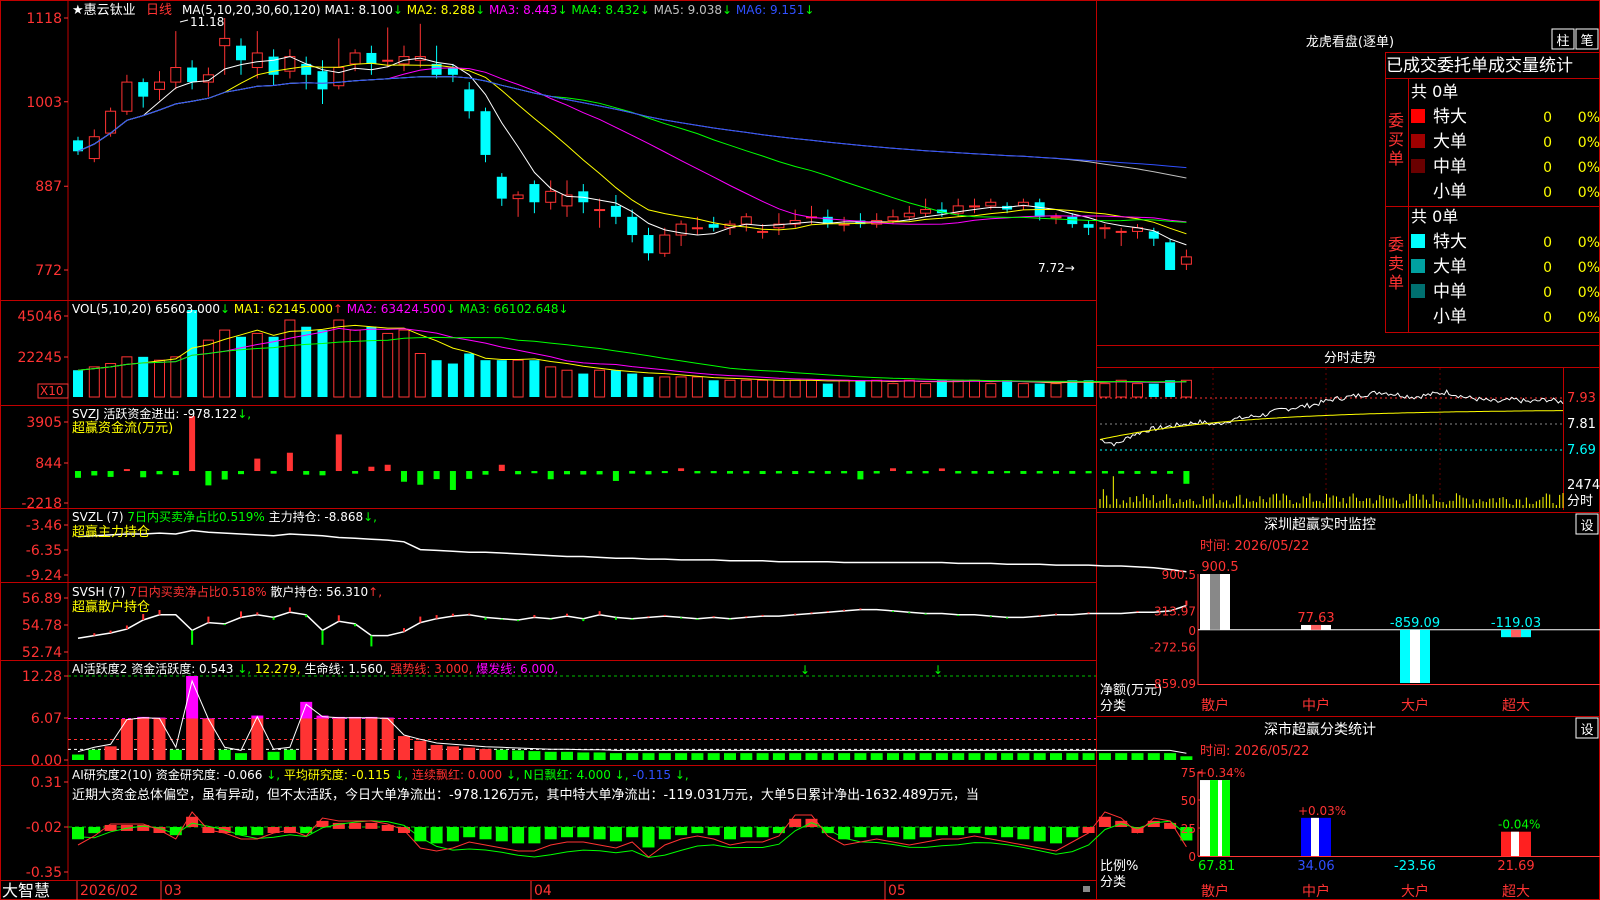 The width and height of the screenshot is (1600, 900). I want to click on svsh-legend-part-1: 7日内买卖净占比0.518%, so click(199, 591).